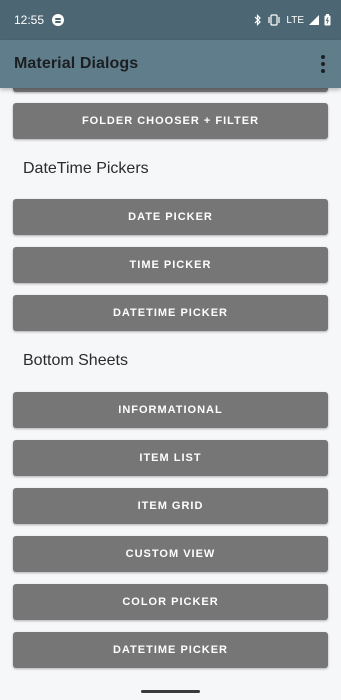 The height and width of the screenshot is (700, 341). What do you see at coordinates (170, 217) in the screenshot?
I see `date-picker-button: DATE PICKER` at bounding box center [170, 217].